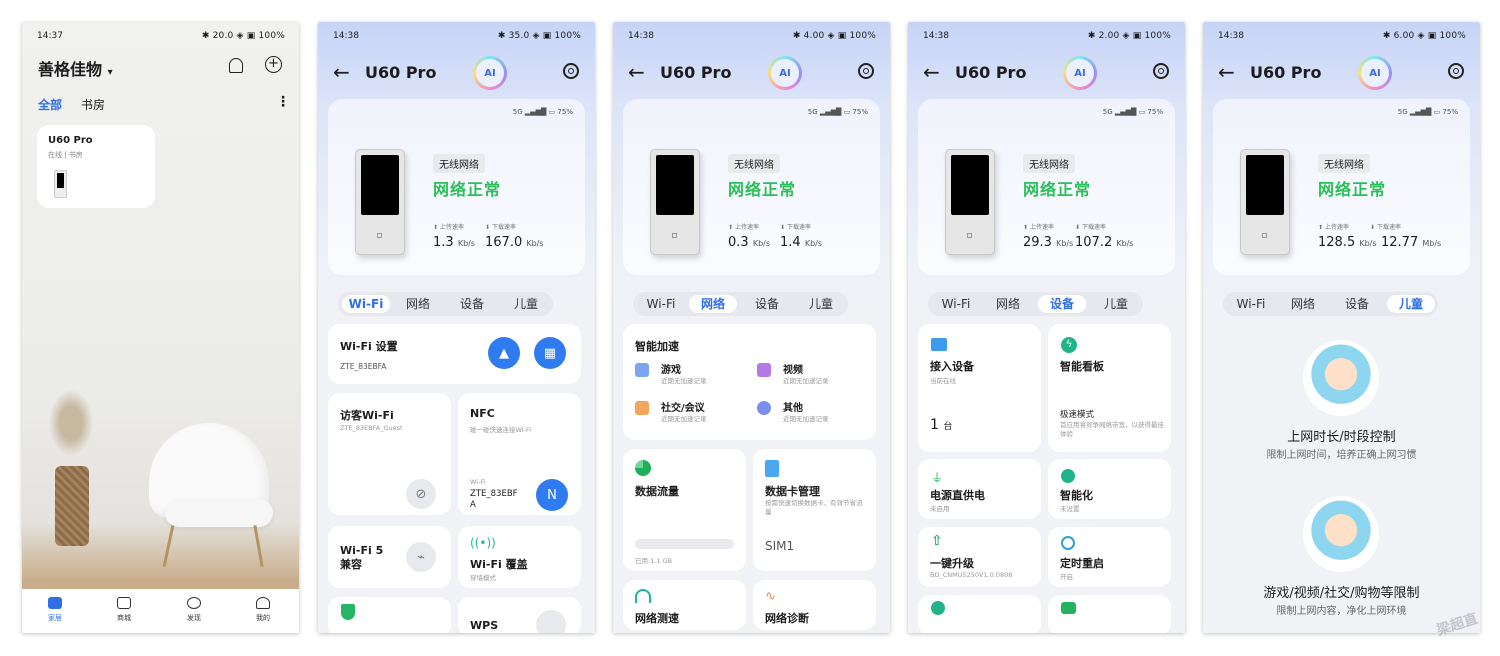  I want to click on home-icon, so click(55, 603).